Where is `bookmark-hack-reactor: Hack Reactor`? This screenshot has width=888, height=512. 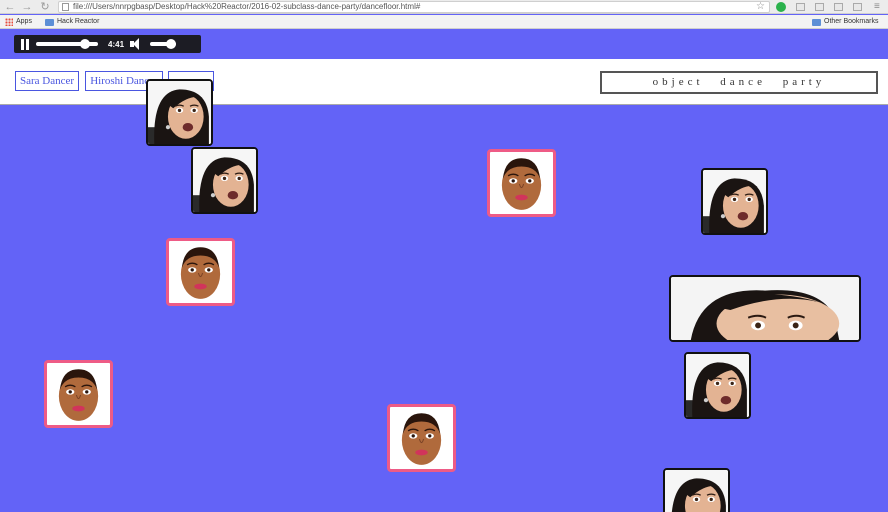
bookmark-hack-reactor: Hack Reactor is located at coordinates (72, 22).